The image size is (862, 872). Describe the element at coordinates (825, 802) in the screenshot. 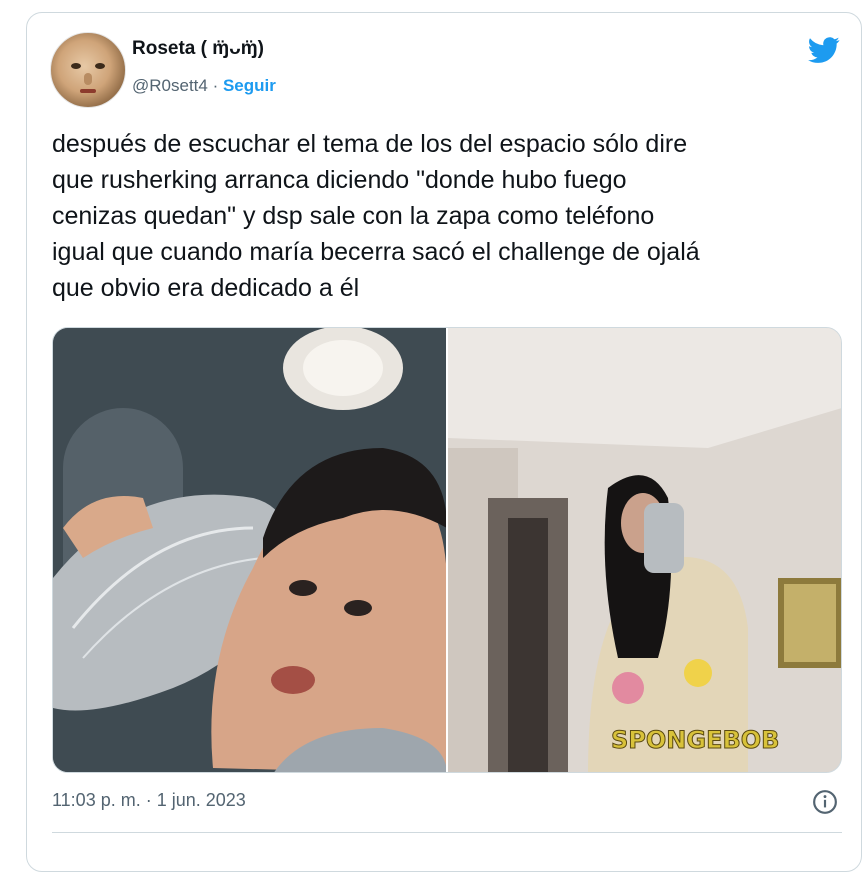

I see `info-icon` at that location.